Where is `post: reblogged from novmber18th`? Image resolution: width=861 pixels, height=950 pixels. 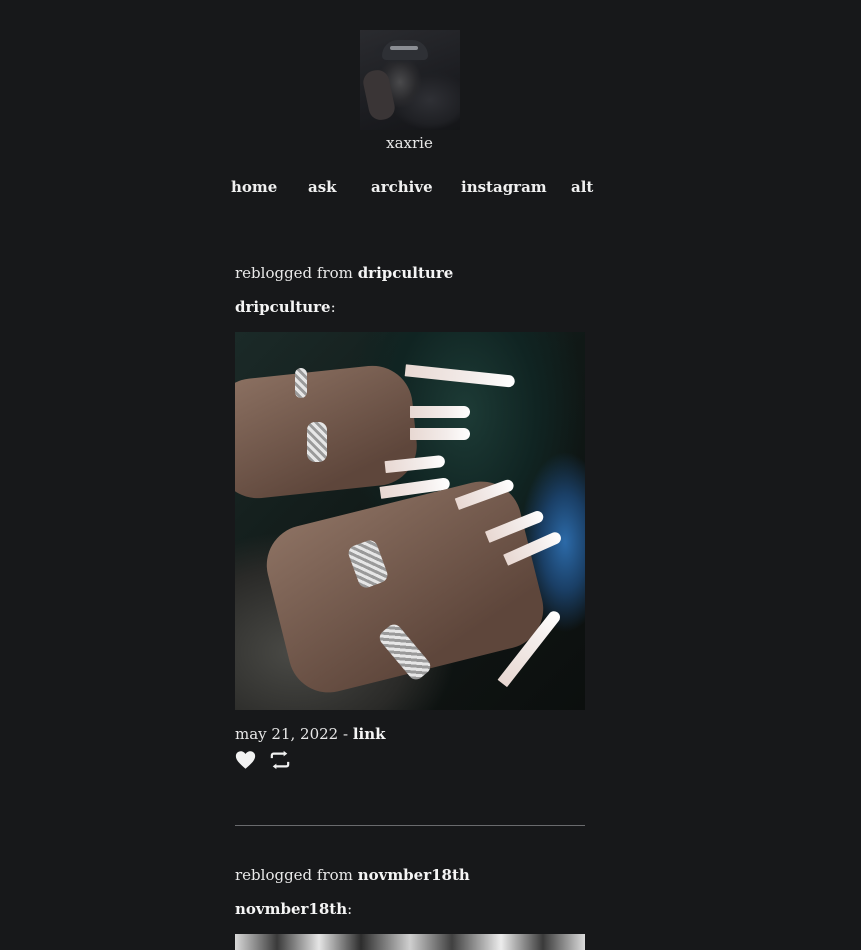
post: reblogged from novmber18th is located at coordinates (410, 875).